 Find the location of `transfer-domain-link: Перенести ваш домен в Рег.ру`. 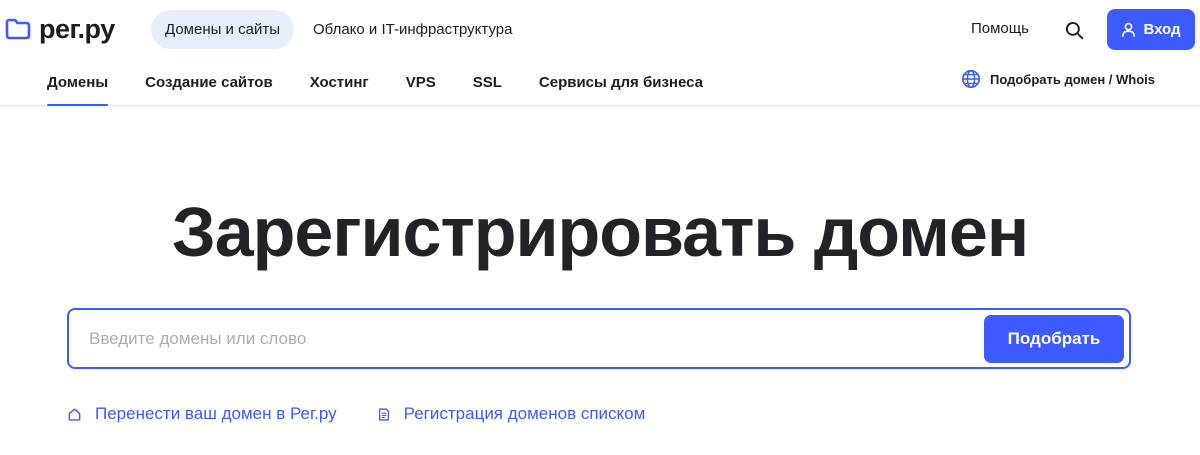

transfer-domain-link: Перенести ваш домен в Рег.ру is located at coordinates (202, 414).